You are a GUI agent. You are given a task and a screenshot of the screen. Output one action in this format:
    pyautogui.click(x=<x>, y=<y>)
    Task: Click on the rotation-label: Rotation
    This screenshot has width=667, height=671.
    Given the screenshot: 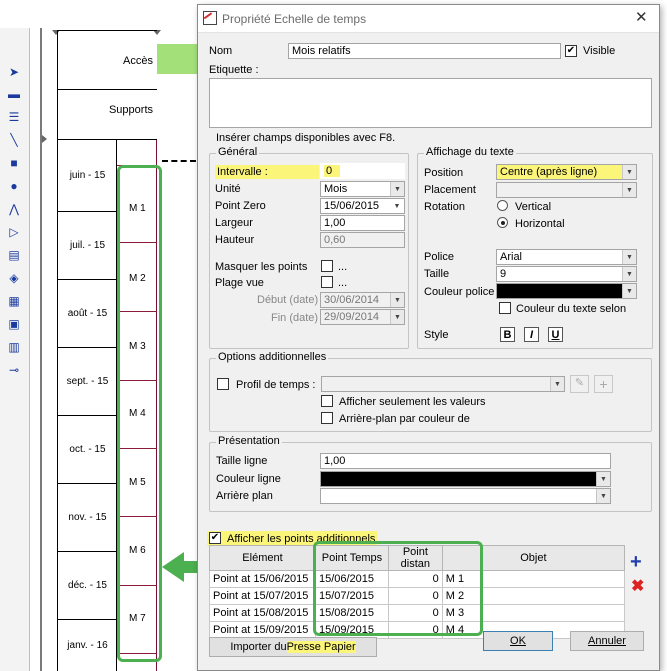 What is the action you would take?
    pyautogui.click(x=444, y=207)
    